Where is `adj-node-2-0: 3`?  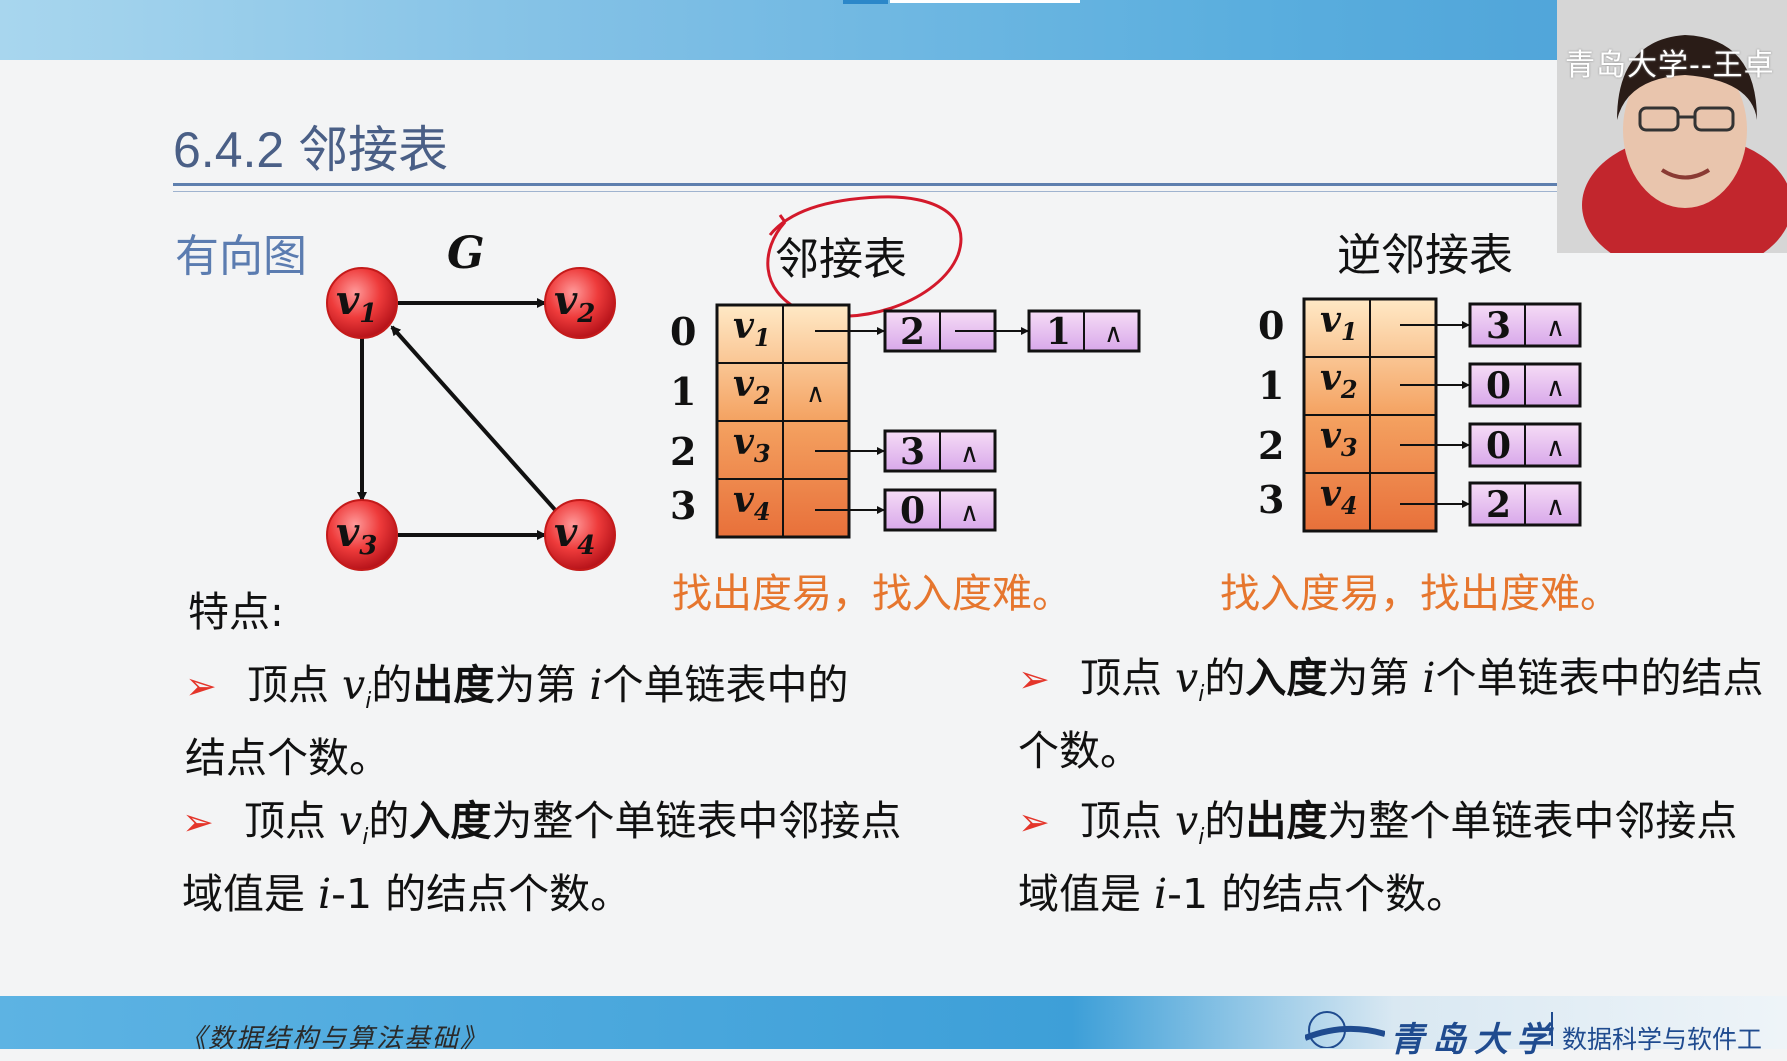
adj-node-2-0: 3 is located at coordinates (912, 452).